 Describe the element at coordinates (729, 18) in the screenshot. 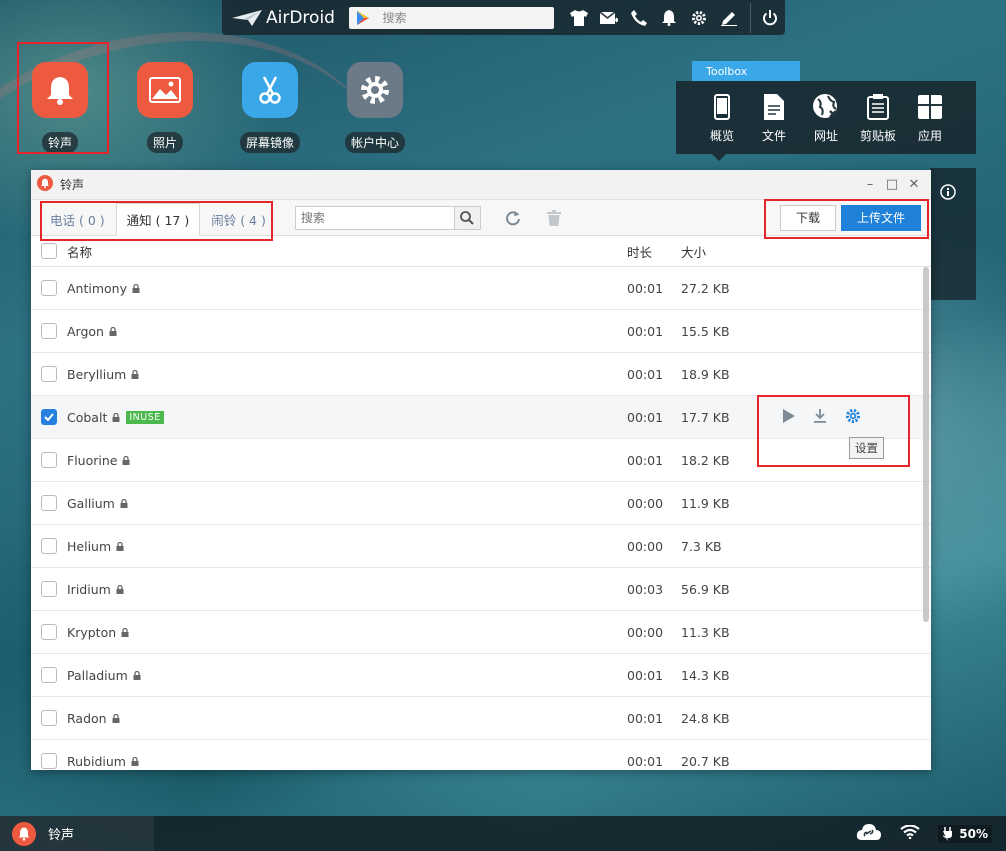

I see `edit-pen-icon` at that location.